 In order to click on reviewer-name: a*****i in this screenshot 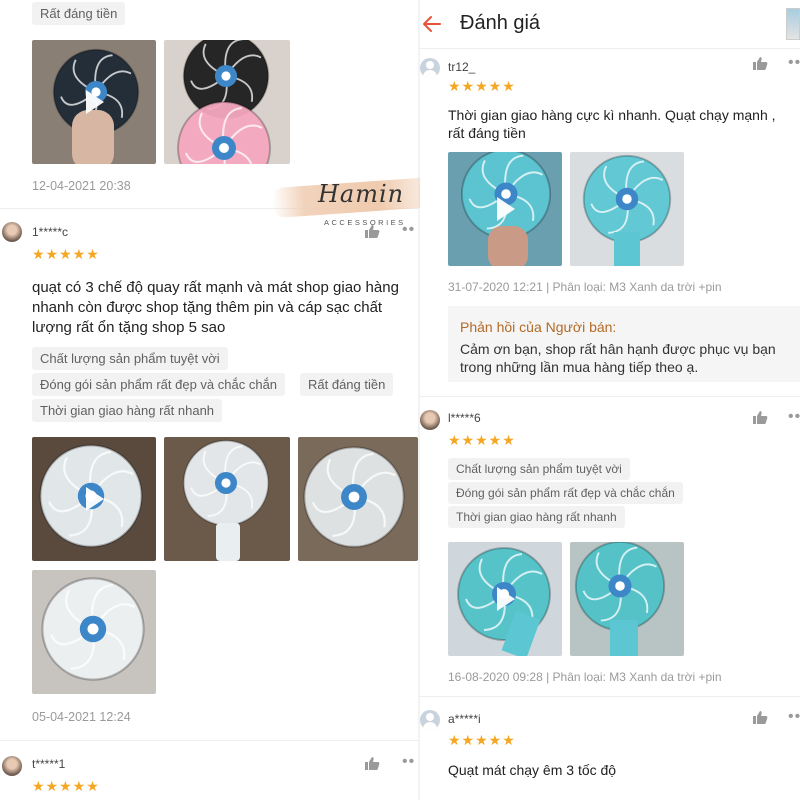, I will do `click(464, 719)`.